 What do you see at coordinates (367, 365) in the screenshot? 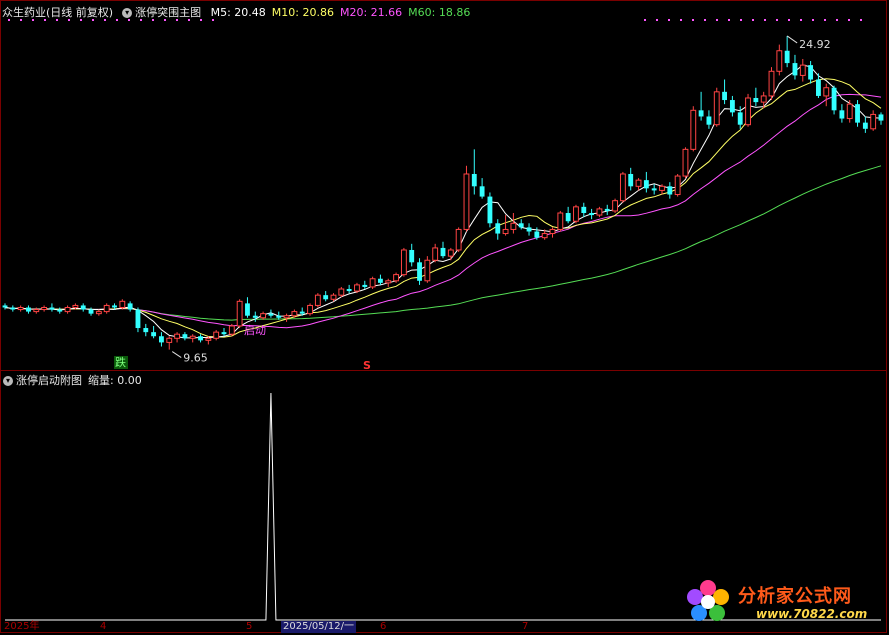
I see `s-label: S` at bounding box center [367, 365].